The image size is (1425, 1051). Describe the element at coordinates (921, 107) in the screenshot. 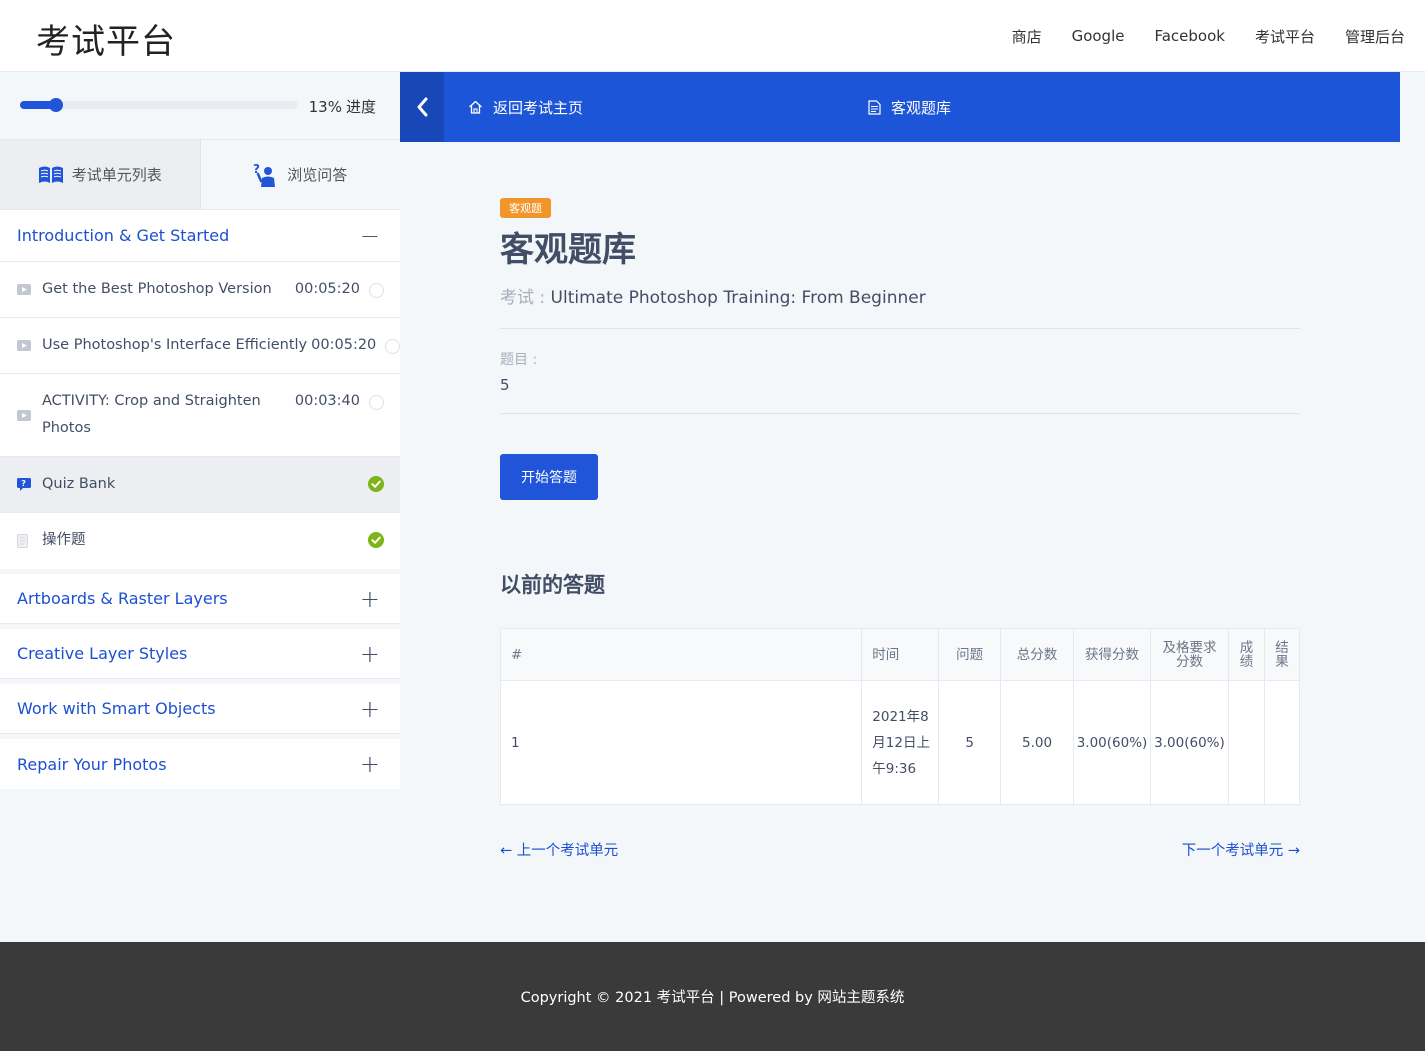

I see `current-unit-text: 客观题库` at that location.